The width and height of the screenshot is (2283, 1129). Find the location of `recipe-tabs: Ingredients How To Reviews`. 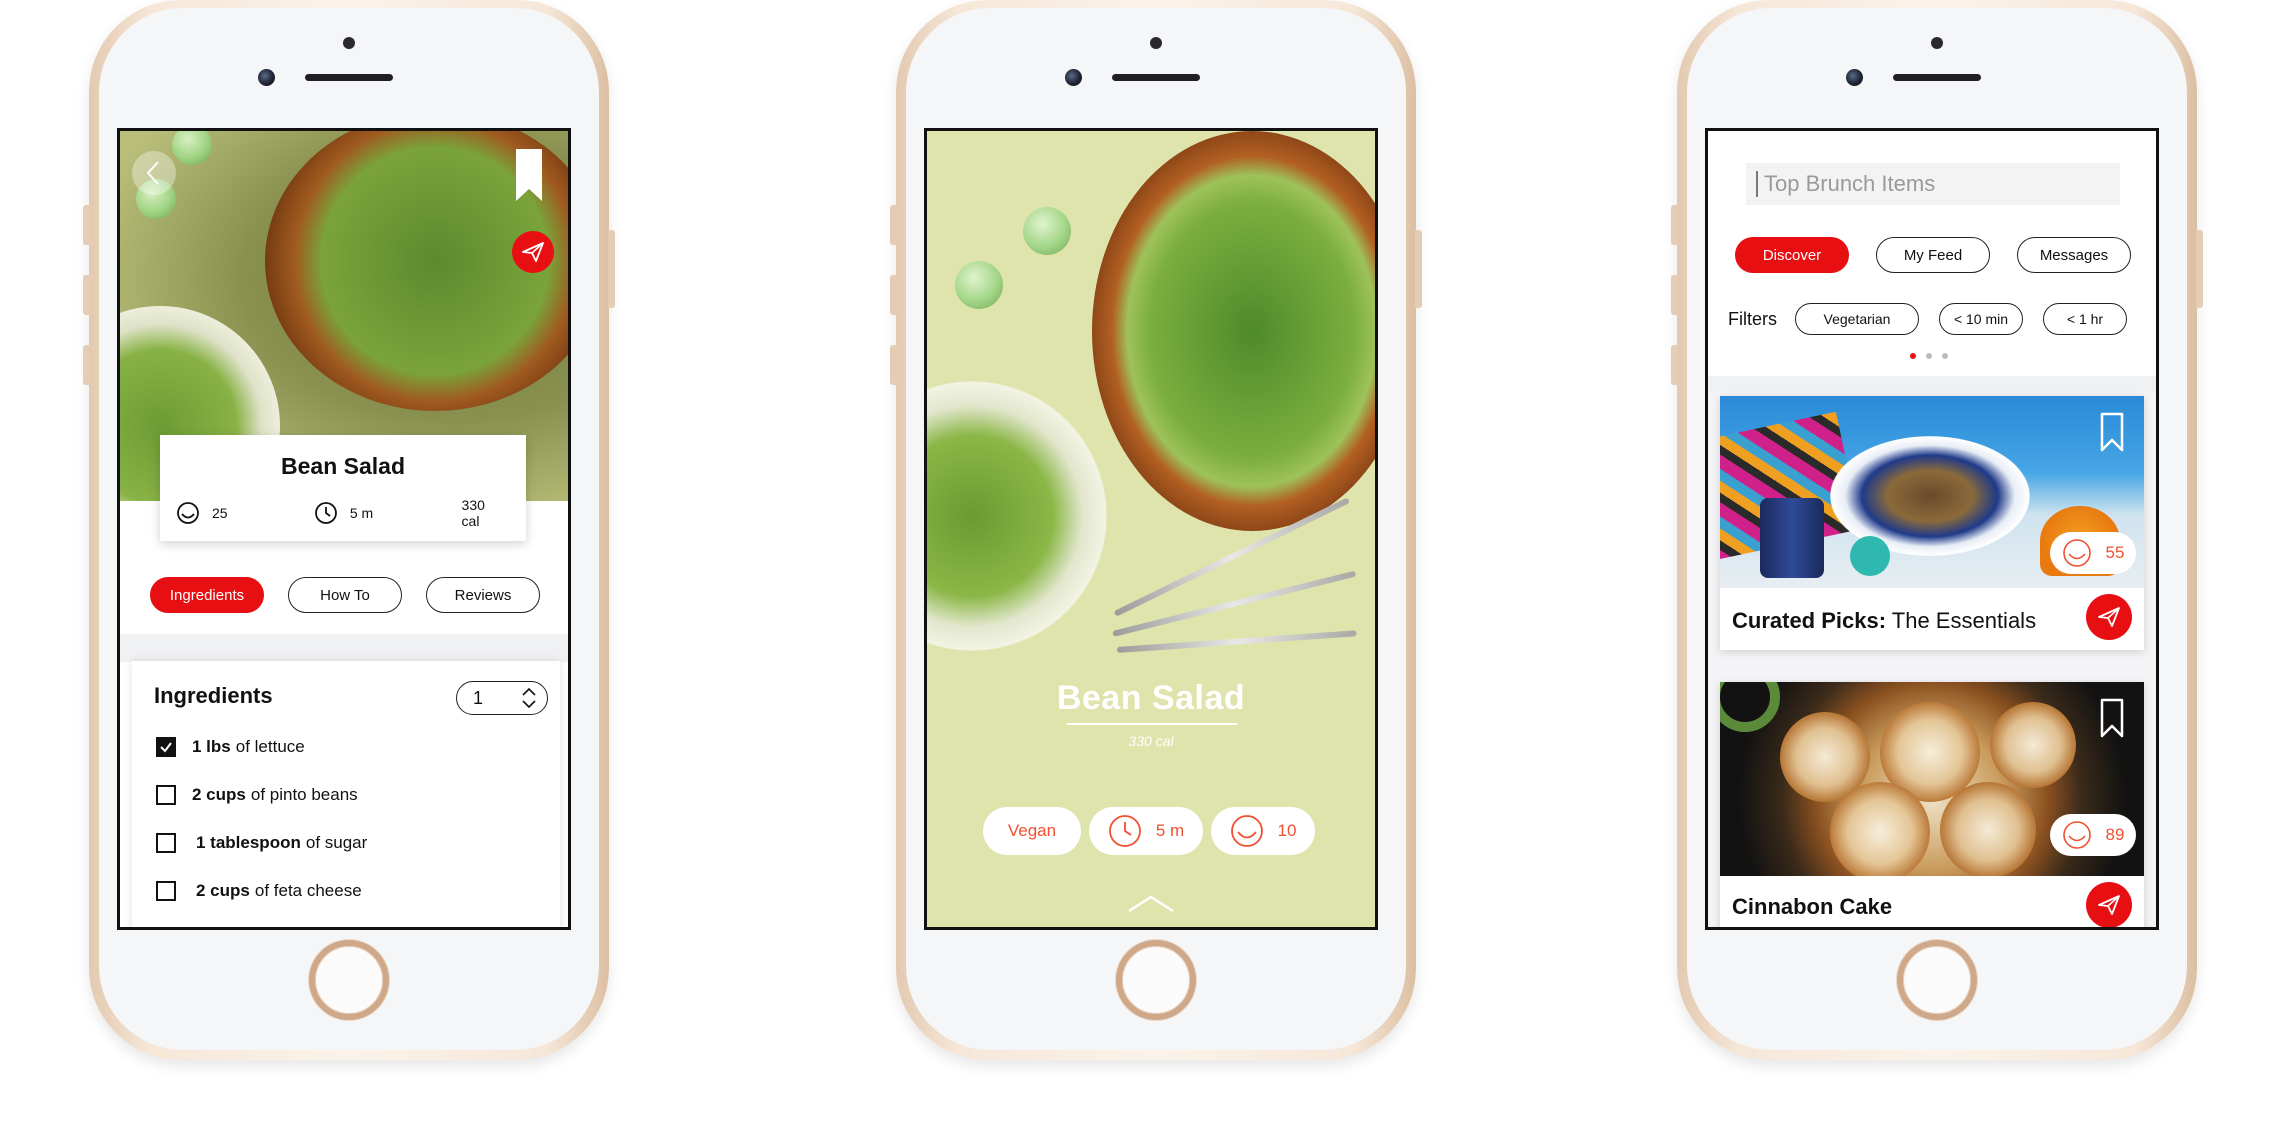

recipe-tabs: Ingredients How To Reviews is located at coordinates (344, 595).